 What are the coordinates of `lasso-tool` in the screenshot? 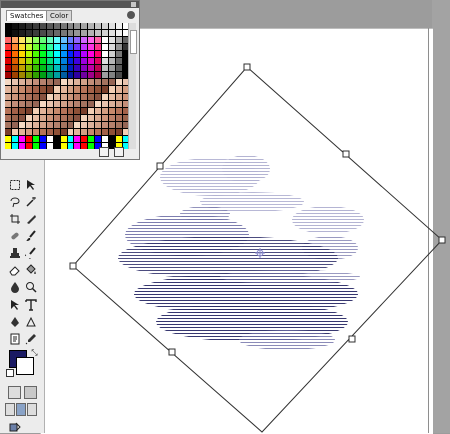 It's located at (14, 201).